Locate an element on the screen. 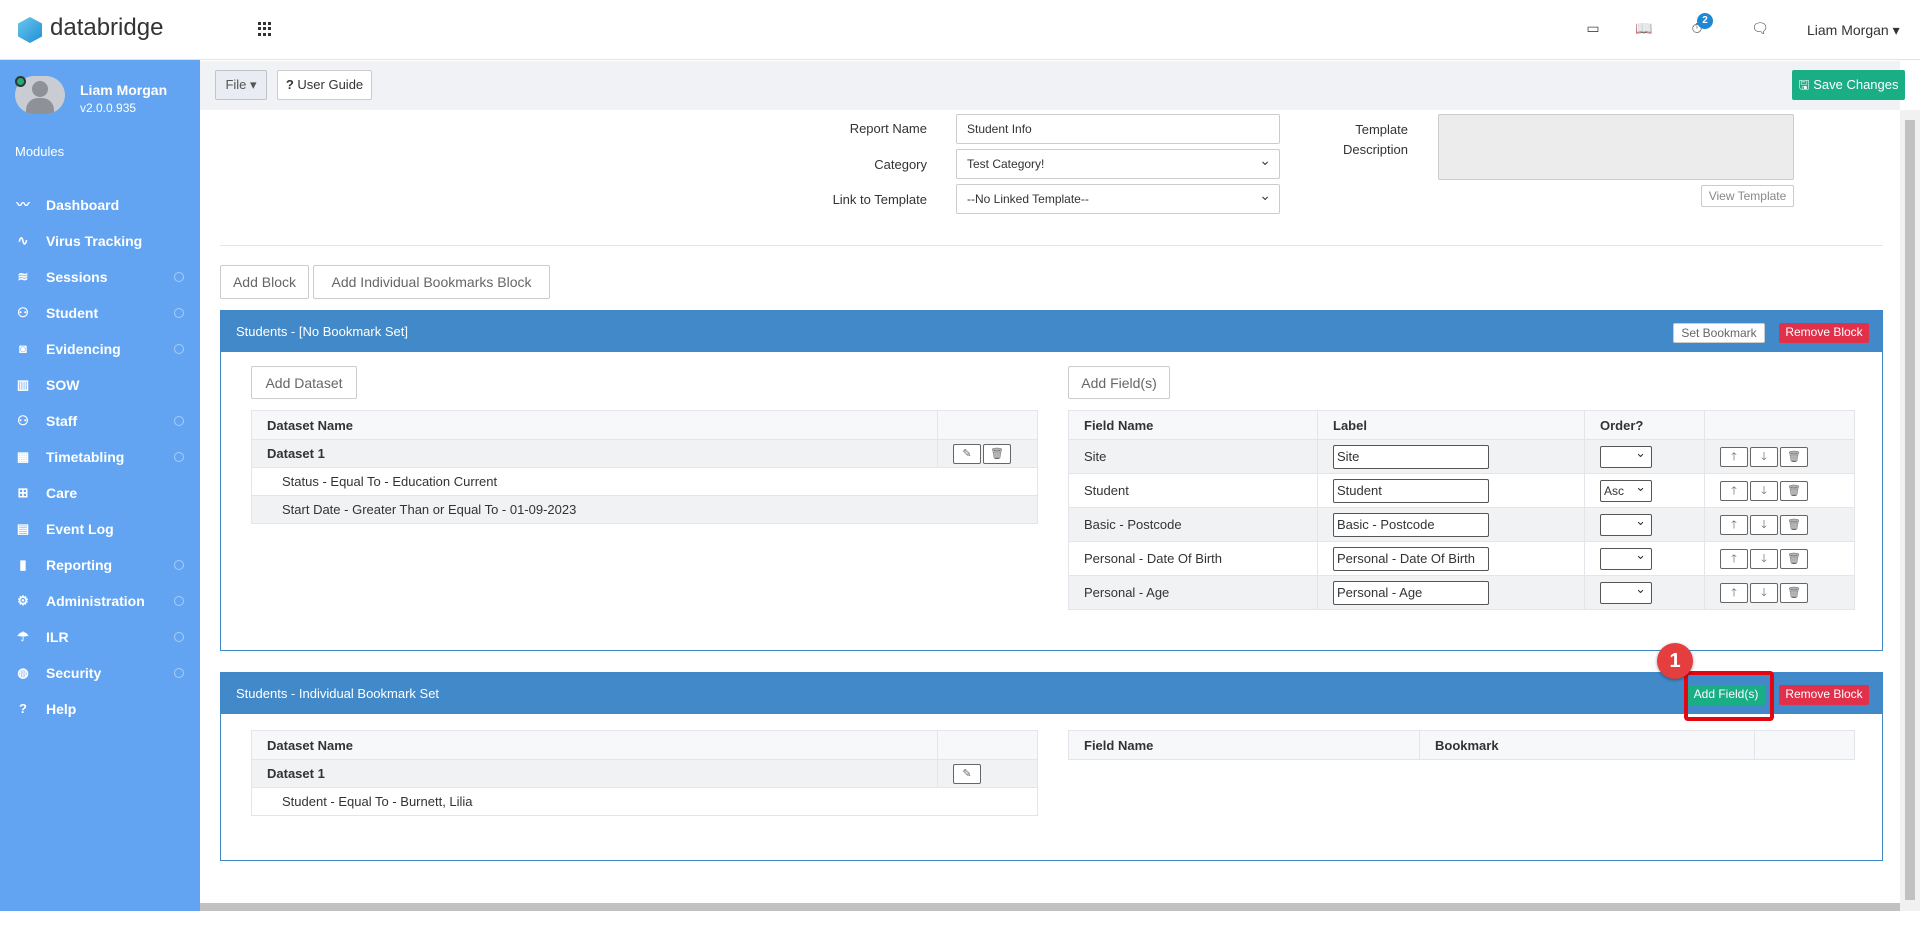 The image size is (1920, 952). label-cell: Basic - Postcode is located at coordinates (1451, 524).